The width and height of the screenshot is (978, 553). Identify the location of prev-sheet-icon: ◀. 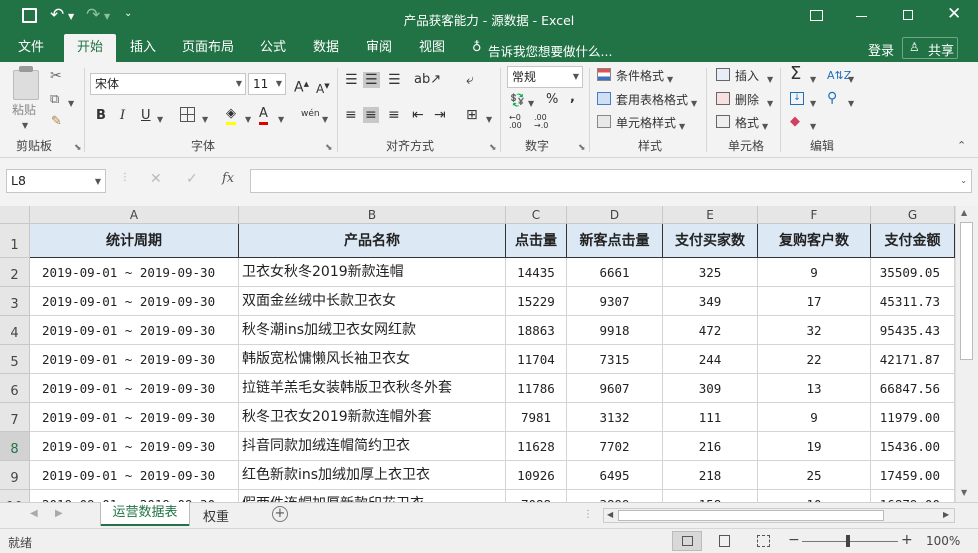
(34, 513).